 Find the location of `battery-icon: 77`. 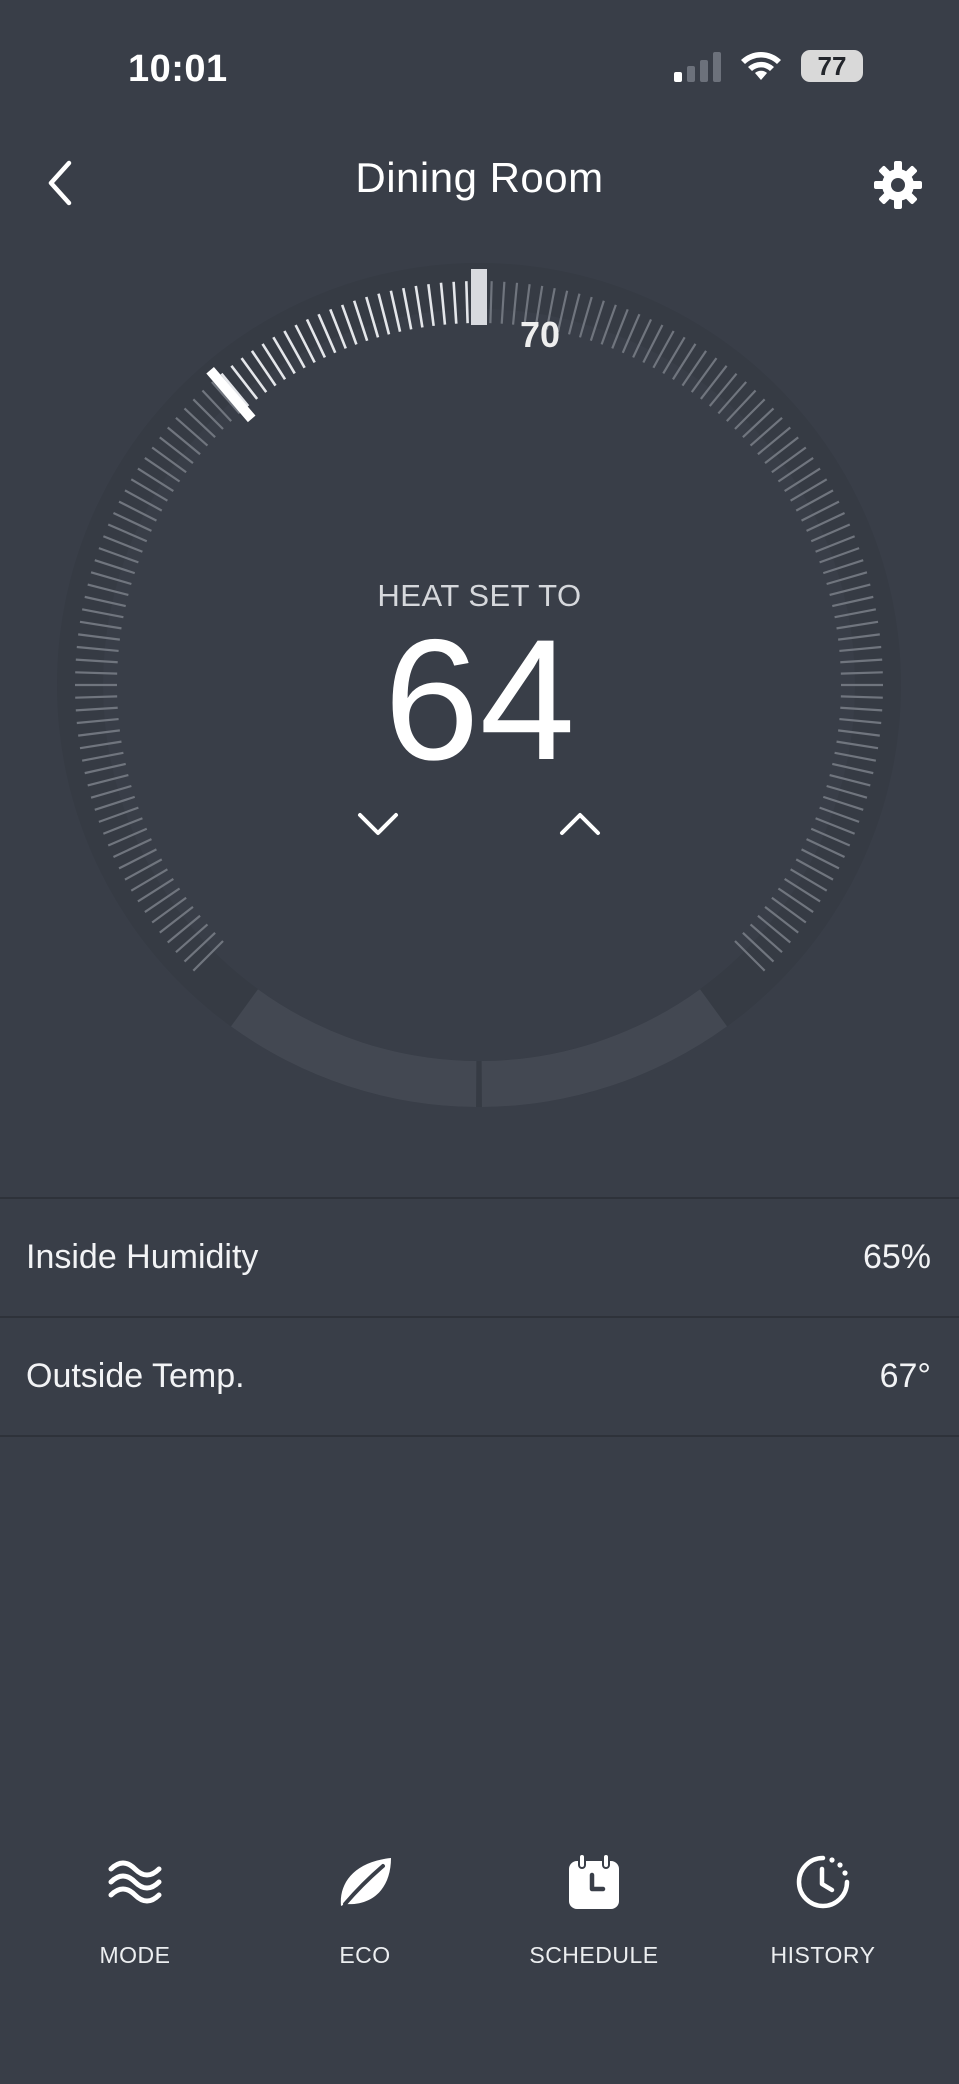

battery-icon: 77 is located at coordinates (832, 66).